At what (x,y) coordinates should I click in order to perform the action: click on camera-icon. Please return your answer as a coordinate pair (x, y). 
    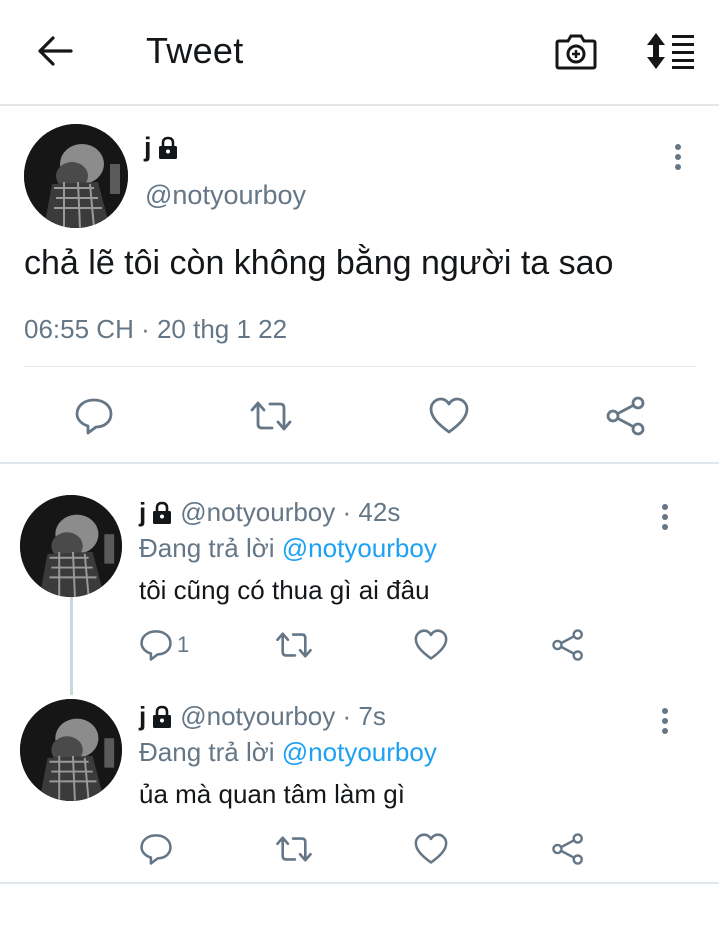
    Looking at the image, I should click on (576, 52).